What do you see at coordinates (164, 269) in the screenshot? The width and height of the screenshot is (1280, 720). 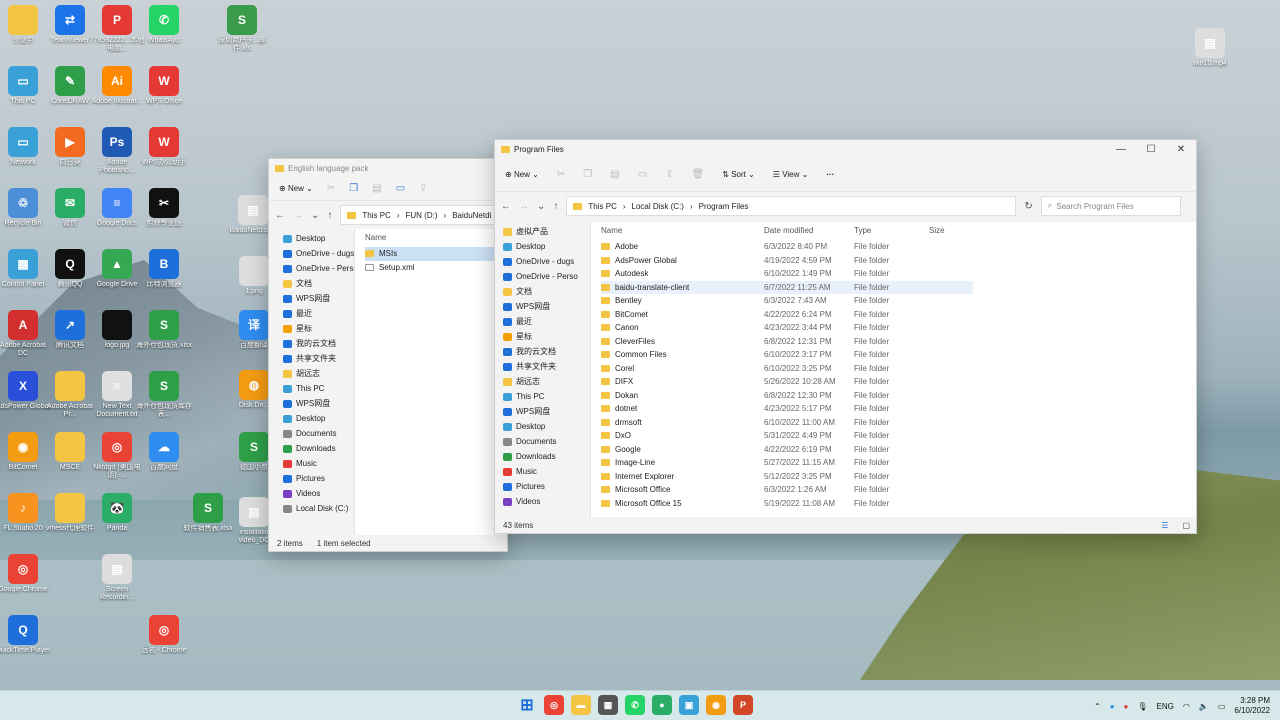 I see `desktop-icon: B 比特浏览器` at bounding box center [164, 269].